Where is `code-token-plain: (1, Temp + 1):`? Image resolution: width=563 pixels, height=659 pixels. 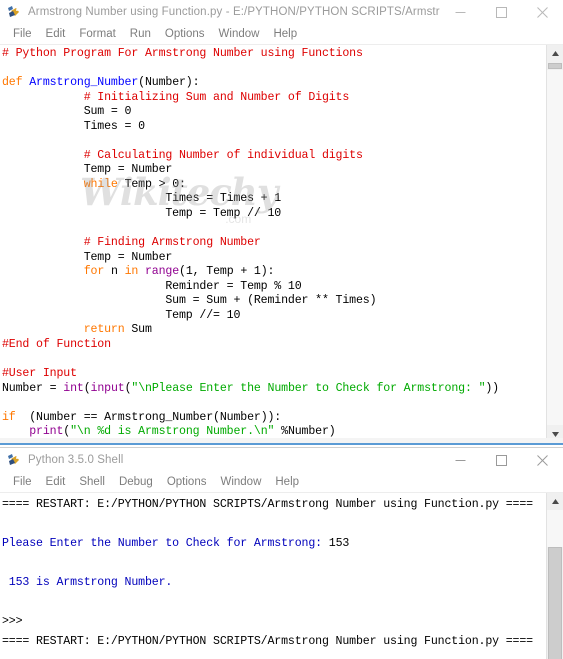
code-token-plain: (1, Temp + 1): is located at coordinates (227, 272).